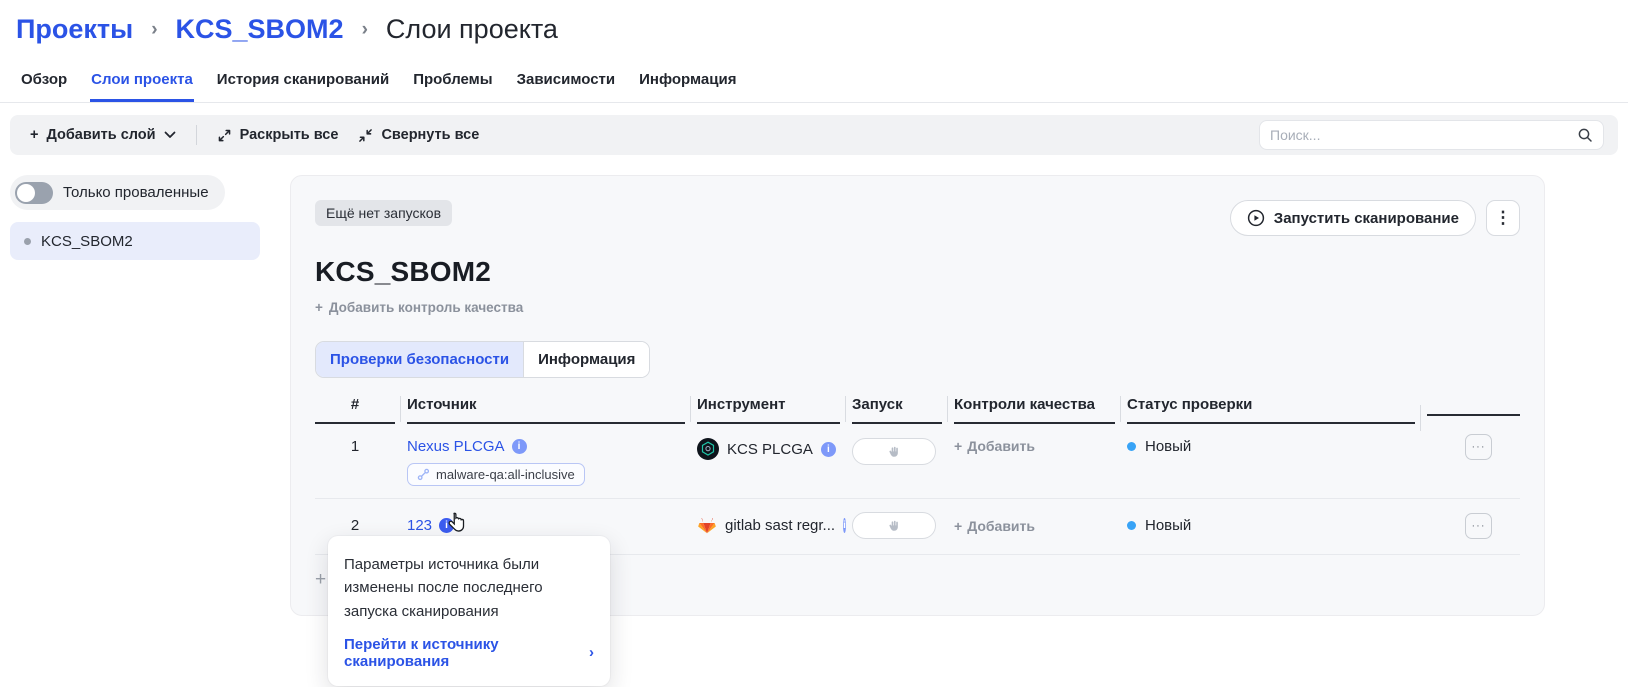 The image size is (1628, 687). Describe the element at coordinates (471, 29) in the screenshot. I see `page-title: Слои проекта` at that location.